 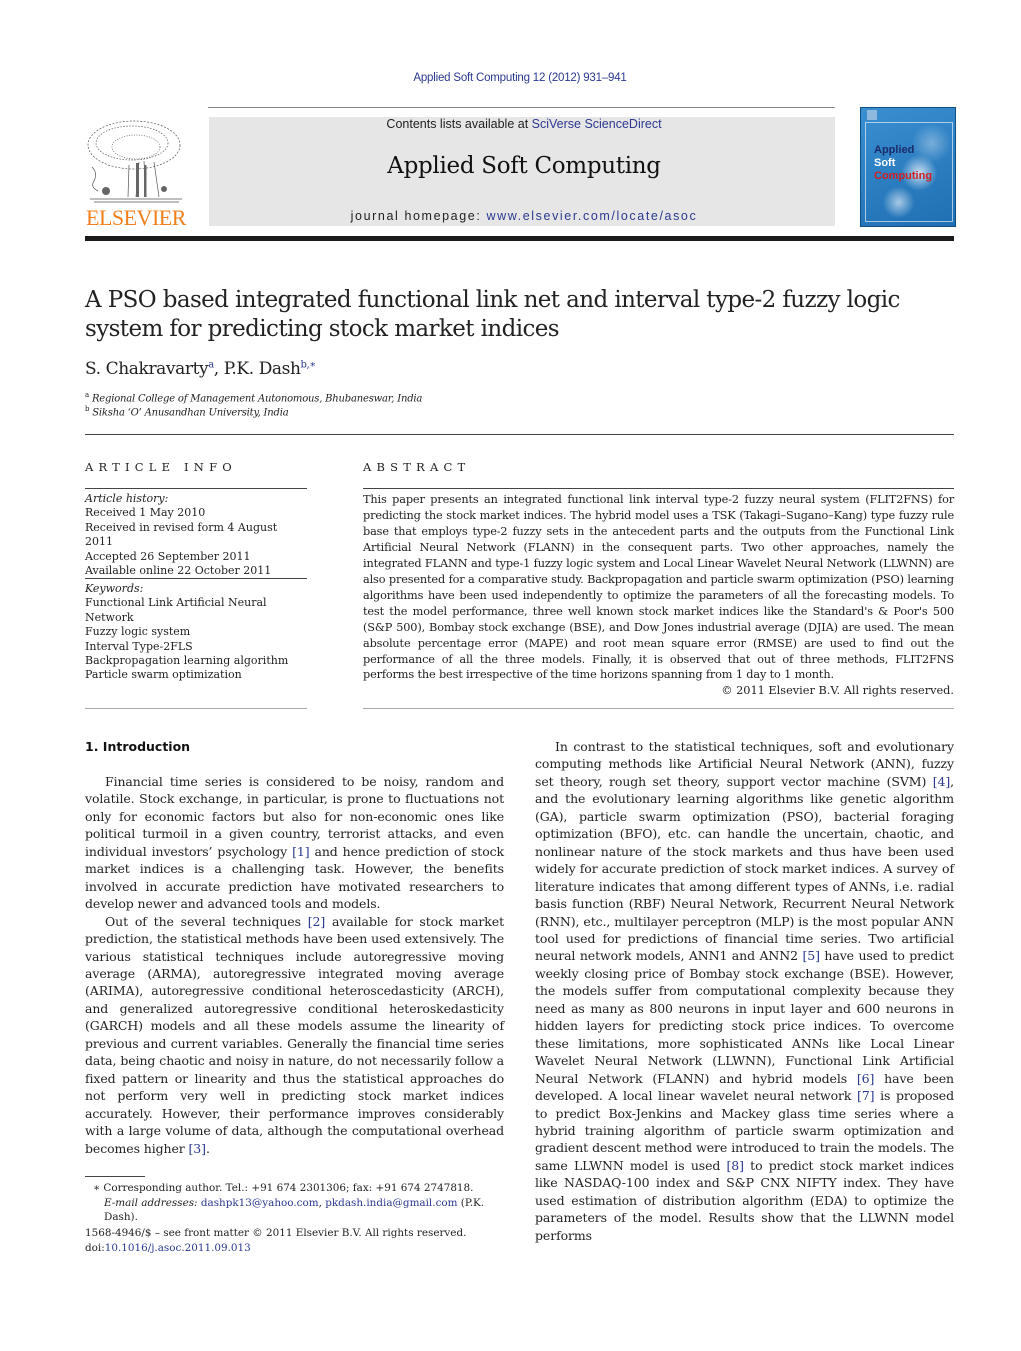 I want to click on contents-prefix: Contents lists available at, so click(x=459, y=124).